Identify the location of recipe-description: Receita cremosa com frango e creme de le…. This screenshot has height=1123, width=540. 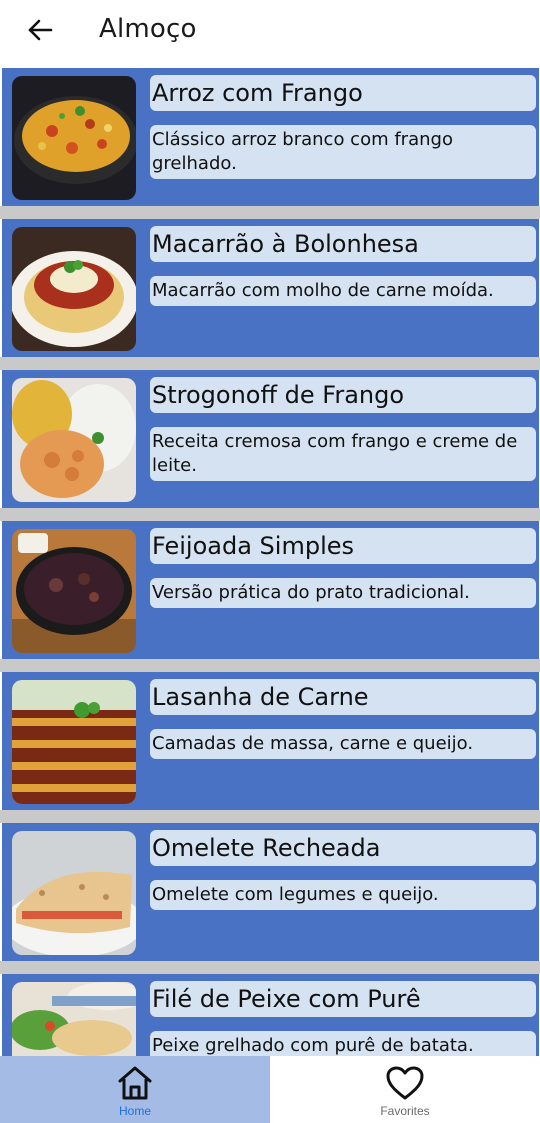
(343, 454).